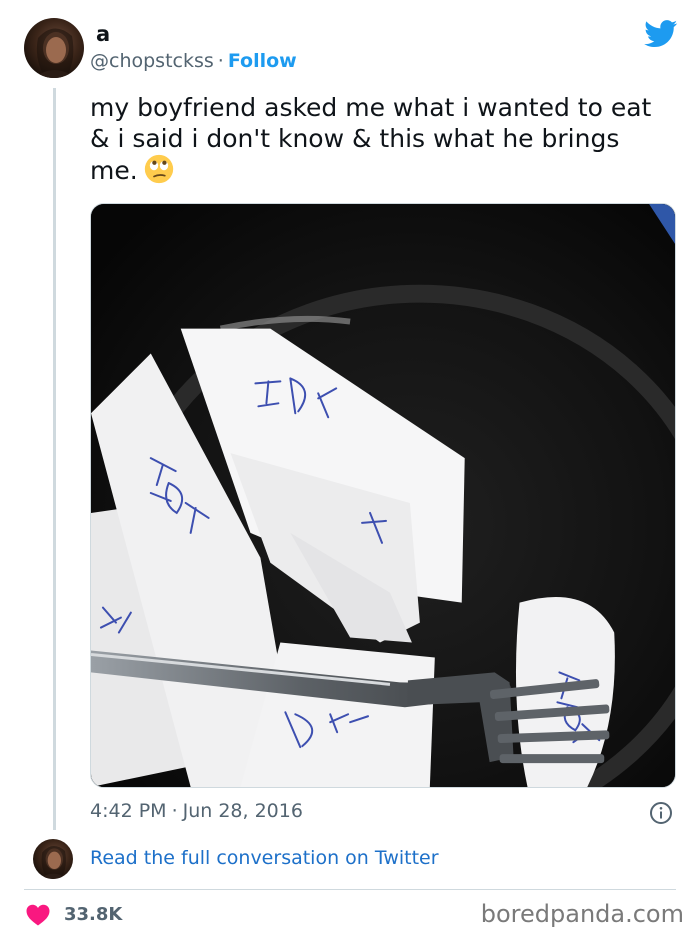 This screenshot has height=942, width=700. What do you see at coordinates (93, 914) in the screenshot?
I see `like-count: 33.8K` at bounding box center [93, 914].